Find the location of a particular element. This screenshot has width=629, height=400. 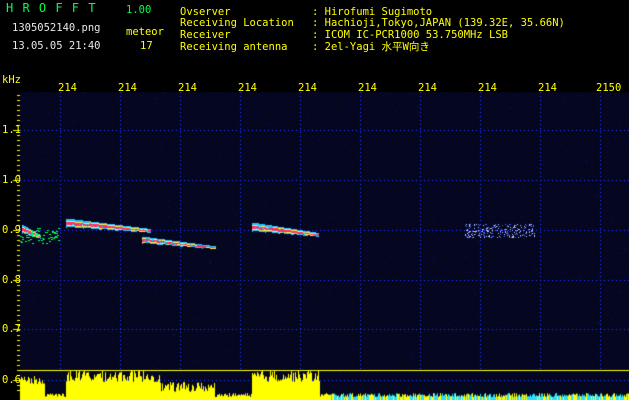

file-datetime: 13.05.05 21:40 is located at coordinates (56, 46).